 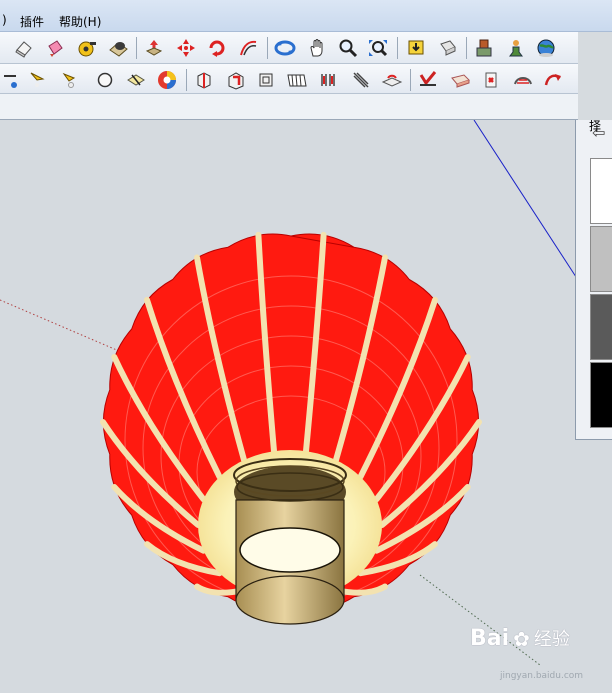 I want to click on section-plane-icon, so click(x=136, y=80).